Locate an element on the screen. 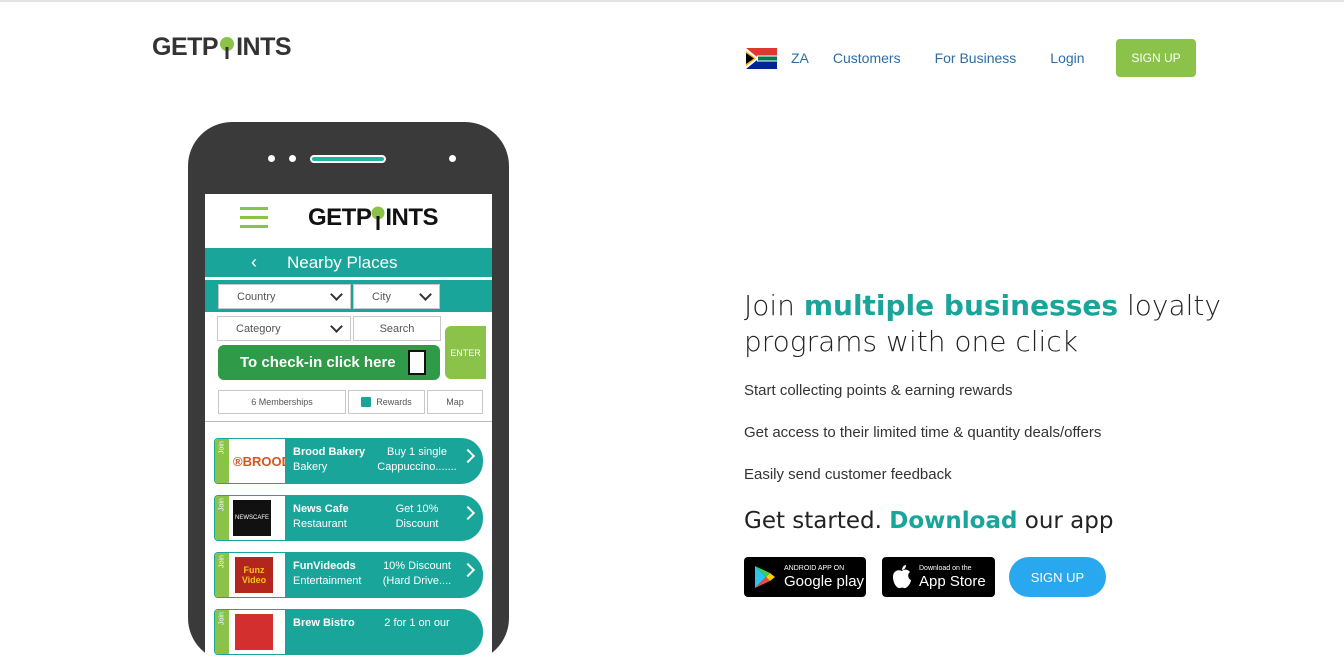 This screenshot has width=1344, height=664. place-name: Brew Bistro is located at coordinates (324, 623).